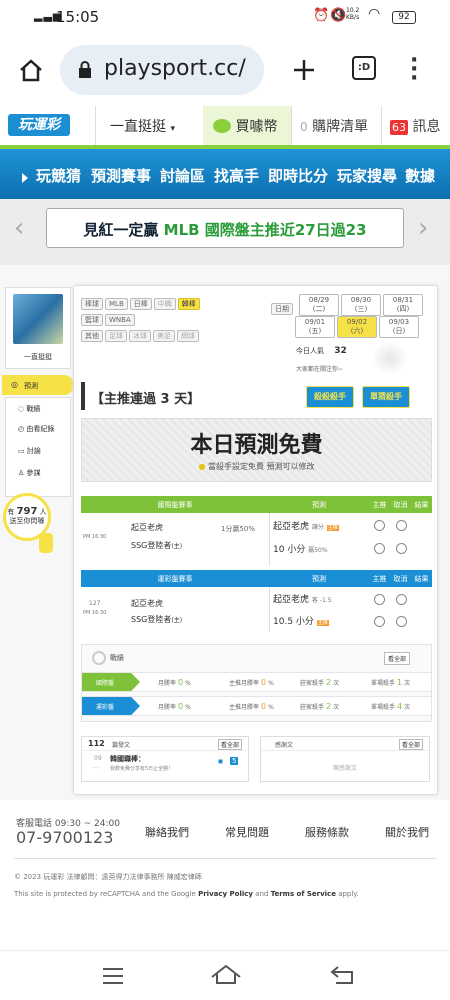  What do you see at coordinates (78, 17) in the screenshot?
I see `clock: 15:05` at bounding box center [78, 17].